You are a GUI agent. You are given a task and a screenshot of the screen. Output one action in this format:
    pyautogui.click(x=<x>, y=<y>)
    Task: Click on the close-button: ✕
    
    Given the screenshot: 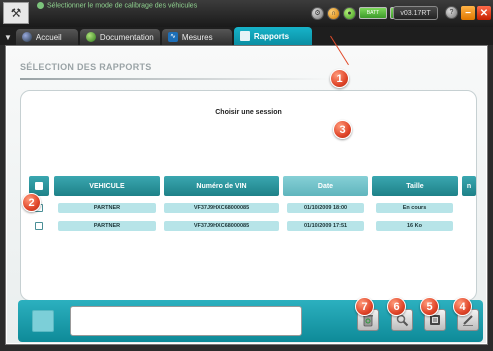 What is the action you would take?
    pyautogui.click(x=484, y=13)
    